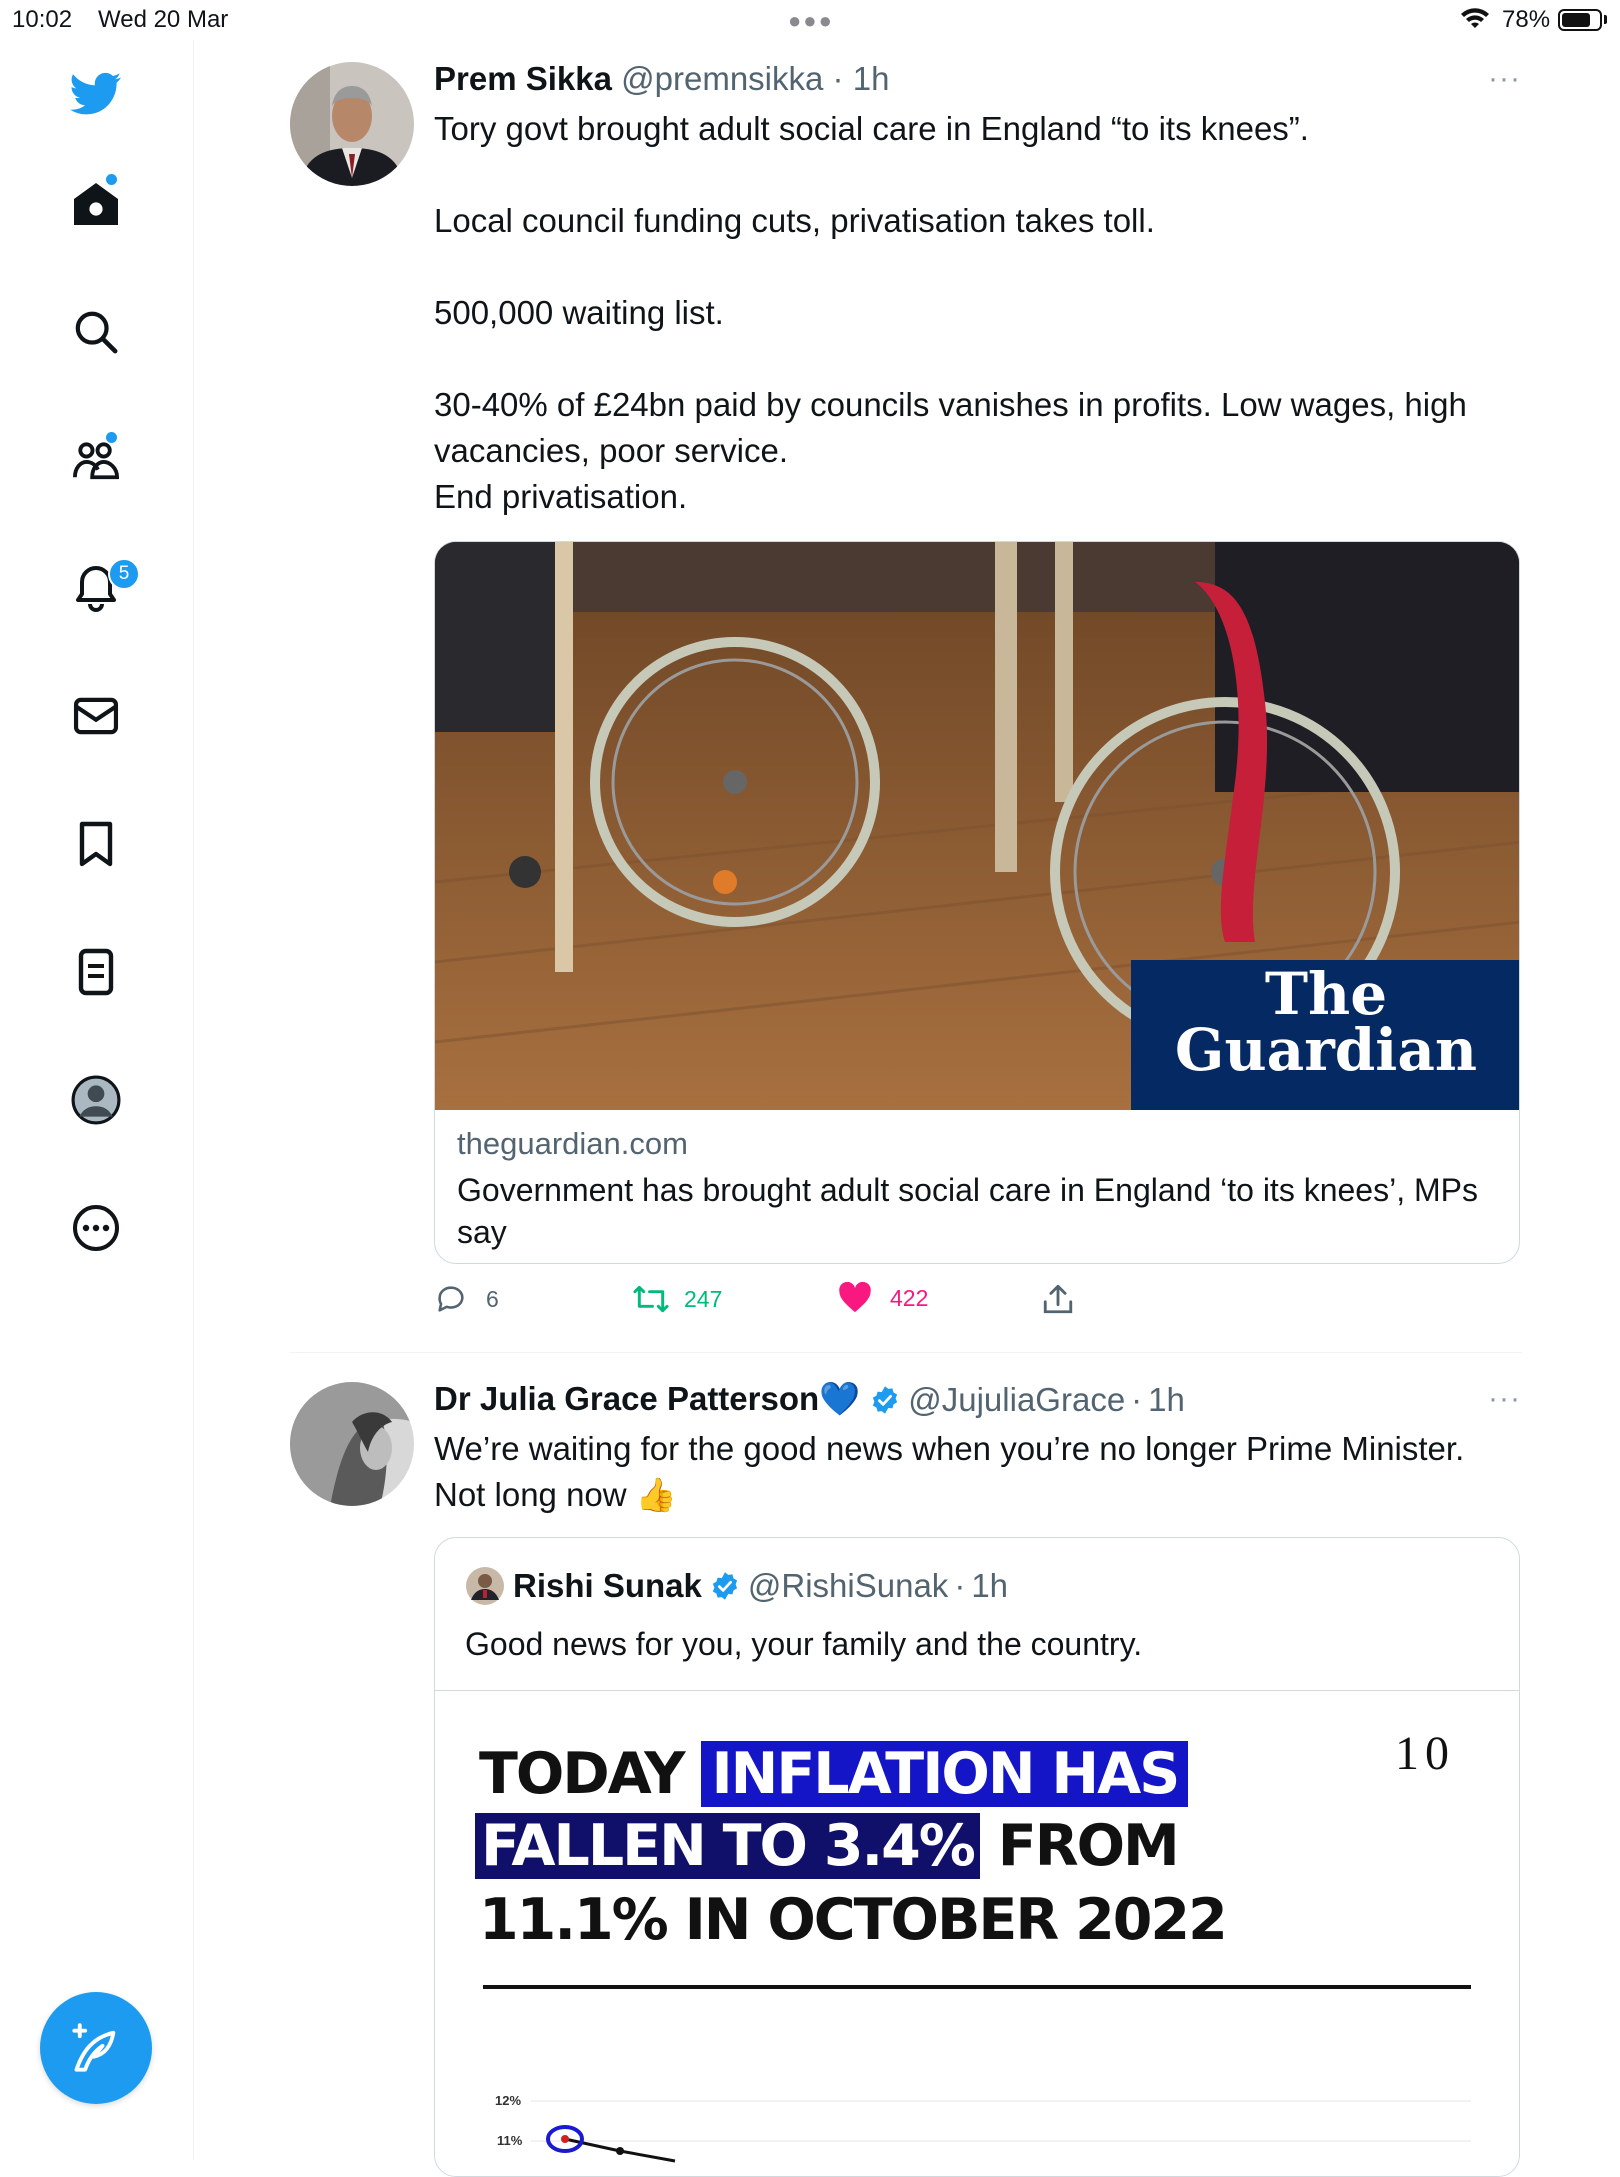 This screenshot has width=1620, height=2177. What do you see at coordinates (1016, 1400) in the screenshot?
I see `author-handle: @JujuliaGrace` at bounding box center [1016, 1400].